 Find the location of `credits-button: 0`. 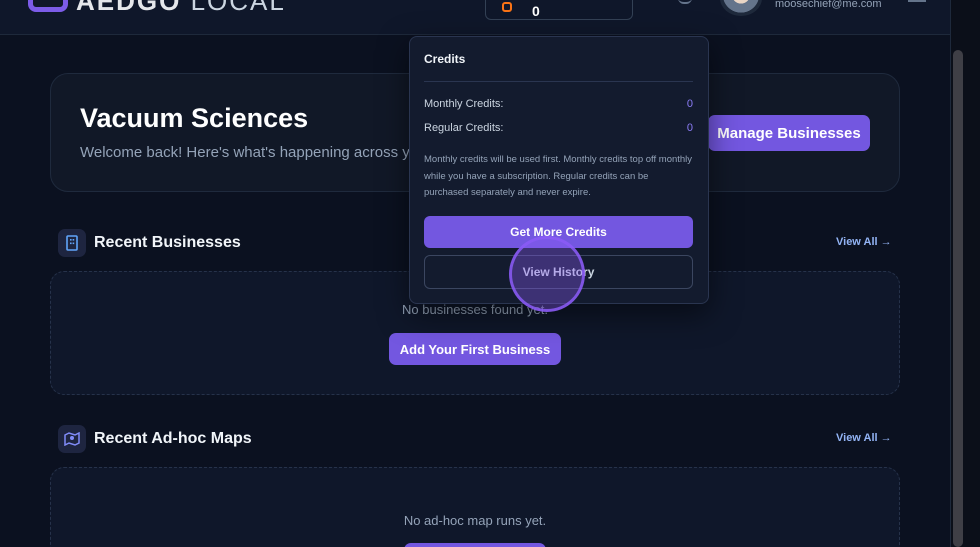

credits-button: 0 is located at coordinates (559, 10).